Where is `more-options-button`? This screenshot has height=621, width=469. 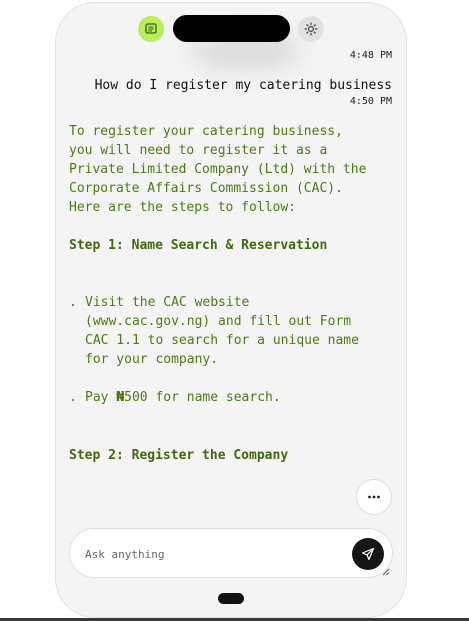
more-options-button is located at coordinates (374, 497).